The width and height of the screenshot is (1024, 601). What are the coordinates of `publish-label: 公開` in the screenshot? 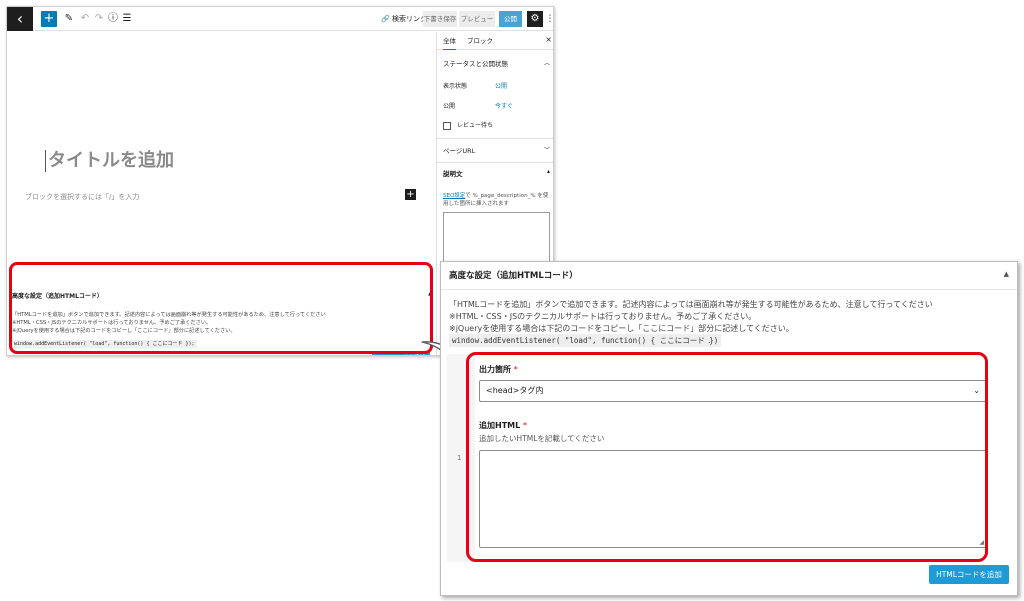 It's located at (449, 106).